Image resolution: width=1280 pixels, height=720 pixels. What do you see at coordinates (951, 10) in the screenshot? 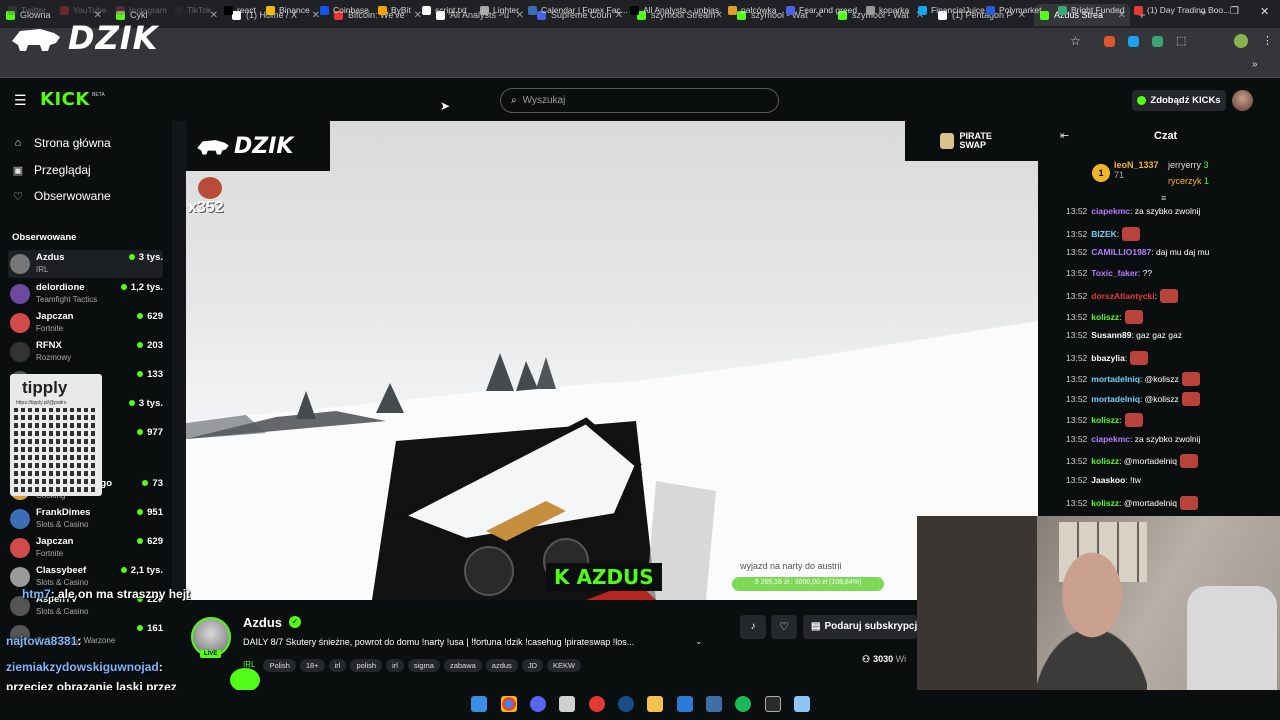
I see `bookmark-item: FinancialJuice` at bounding box center [951, 10].